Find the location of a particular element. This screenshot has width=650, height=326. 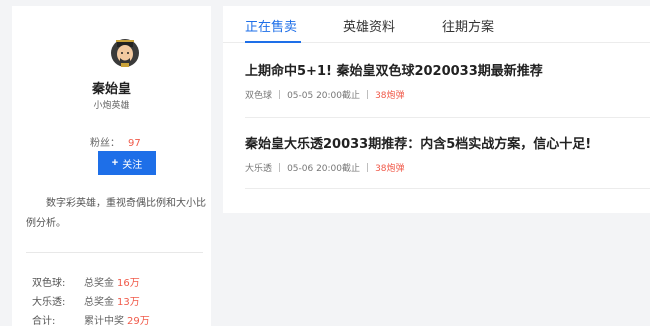

stat-label: 累计中奖 is located at coordinates (104, 321).